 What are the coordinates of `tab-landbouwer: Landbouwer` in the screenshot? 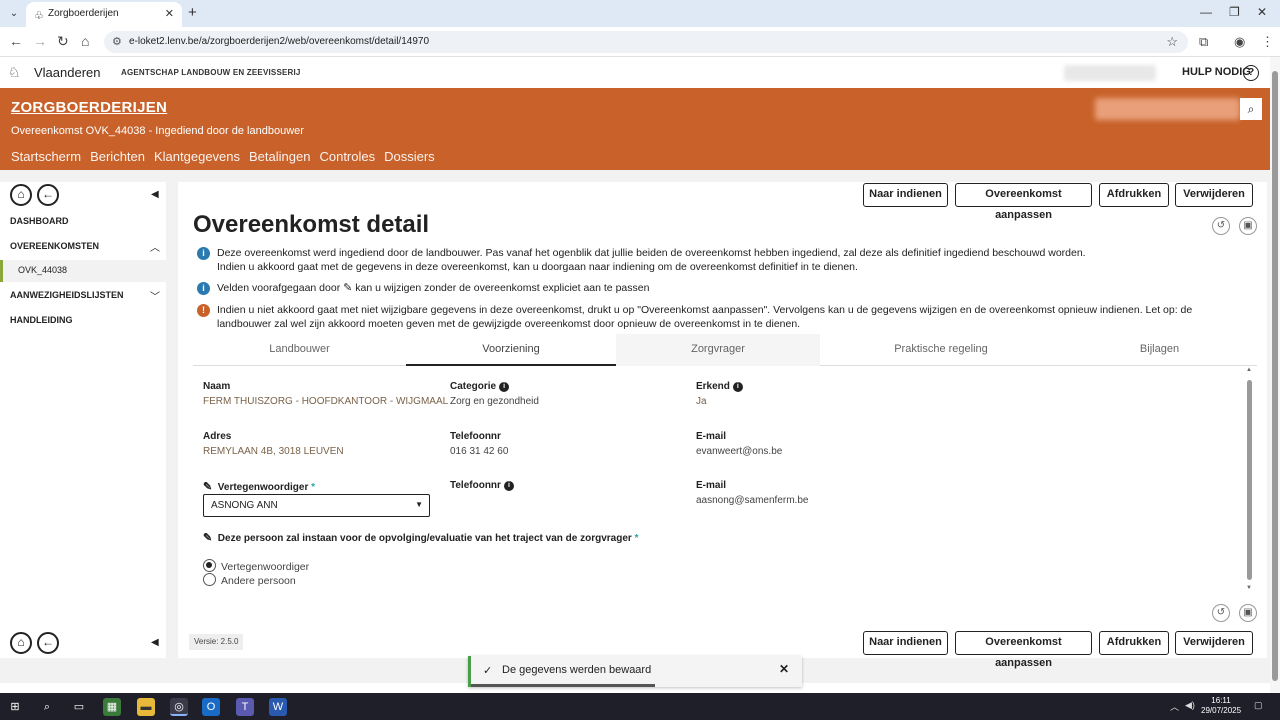 It's located at (299, 350).